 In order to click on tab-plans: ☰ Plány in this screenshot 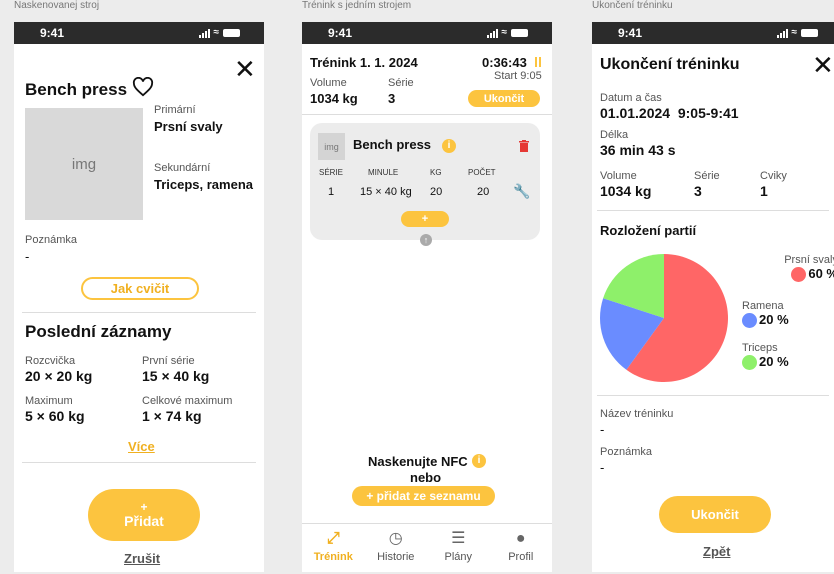, I will do `click(458, 548)`.